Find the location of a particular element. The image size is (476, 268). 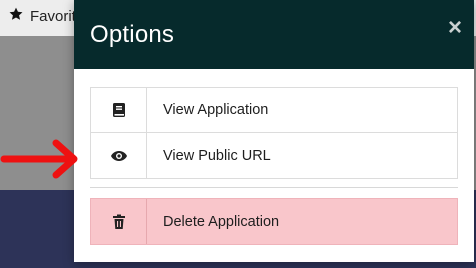

modal-title: Options is located at coordinates (132, 34).